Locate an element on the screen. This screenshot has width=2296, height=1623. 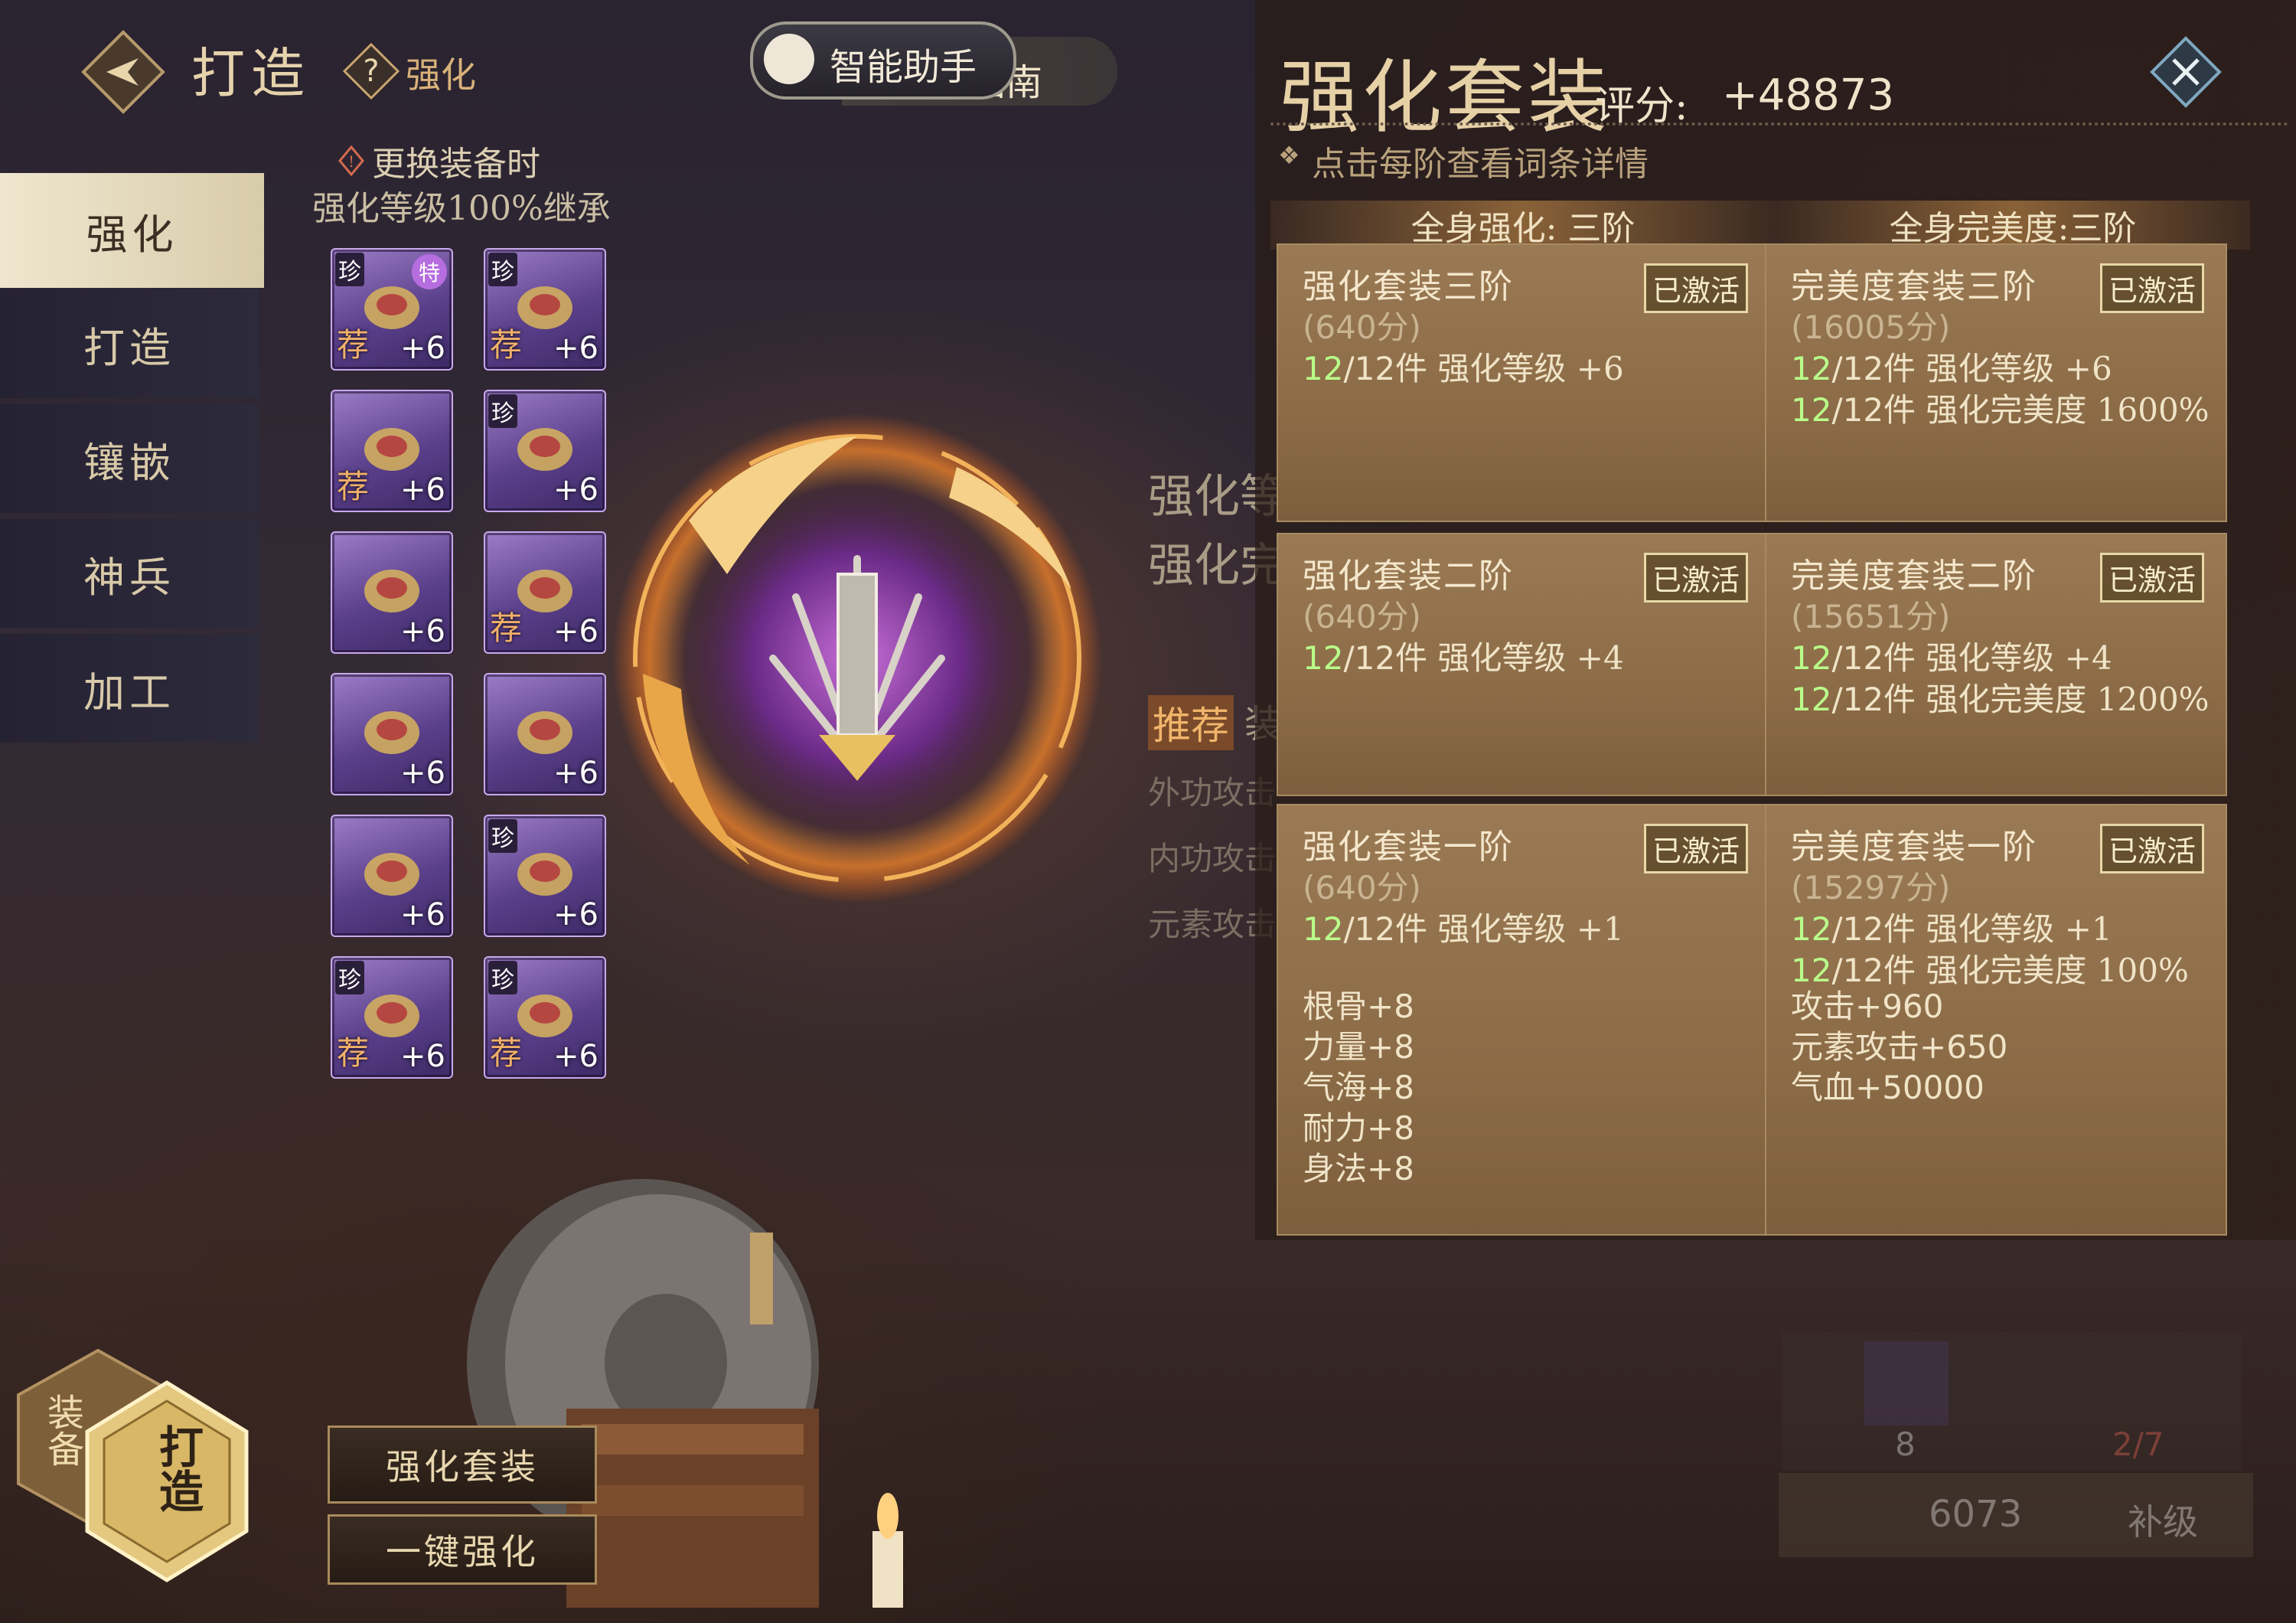
card-score: (15651分) is located at coordinates (1871, 616).